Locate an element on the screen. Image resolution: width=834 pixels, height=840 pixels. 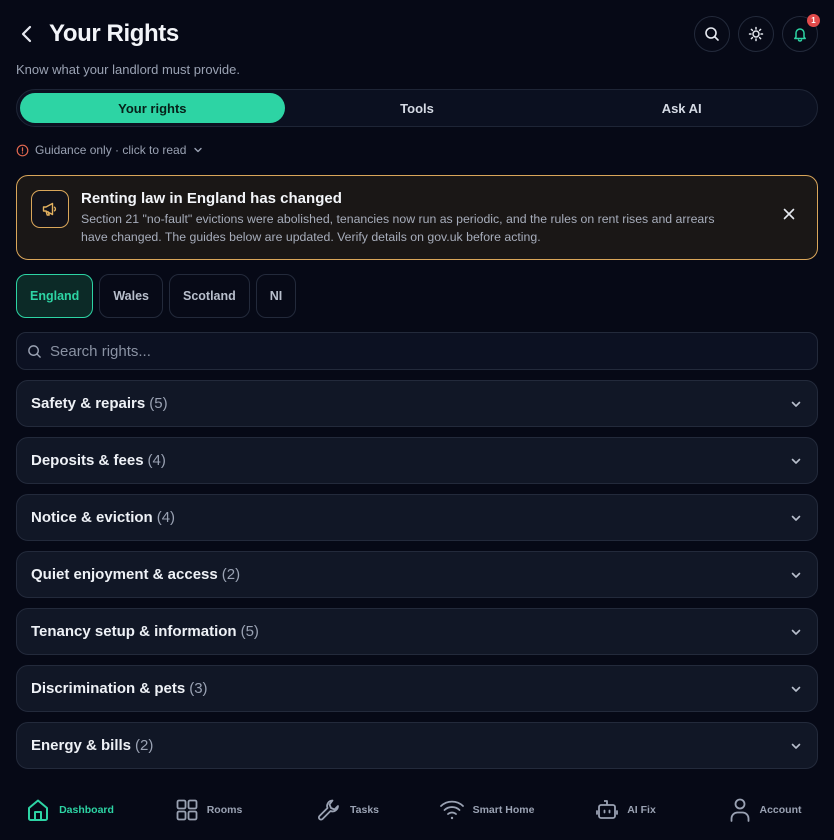
page-title: Your Rights is located at coordinates (114, 33).